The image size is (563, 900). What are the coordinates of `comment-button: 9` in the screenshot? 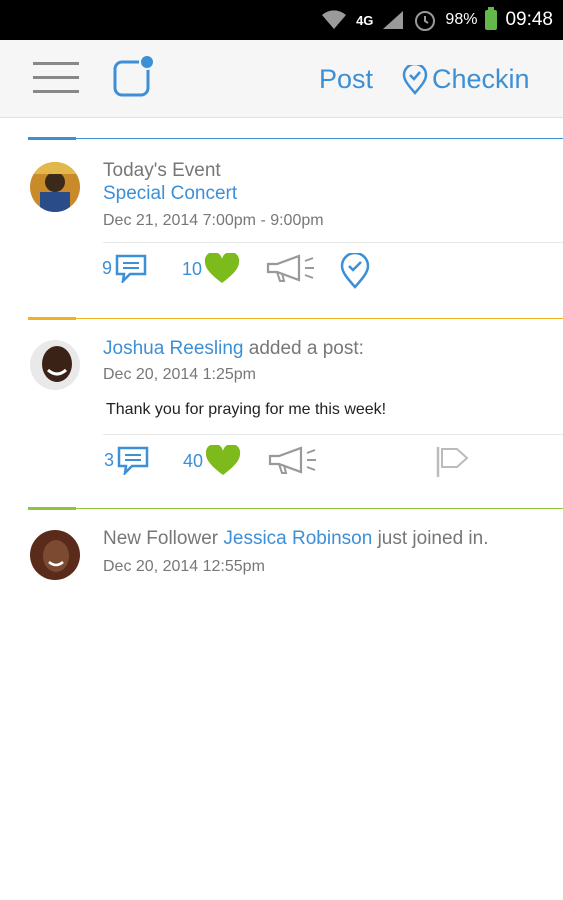 It's located at (125, 268).